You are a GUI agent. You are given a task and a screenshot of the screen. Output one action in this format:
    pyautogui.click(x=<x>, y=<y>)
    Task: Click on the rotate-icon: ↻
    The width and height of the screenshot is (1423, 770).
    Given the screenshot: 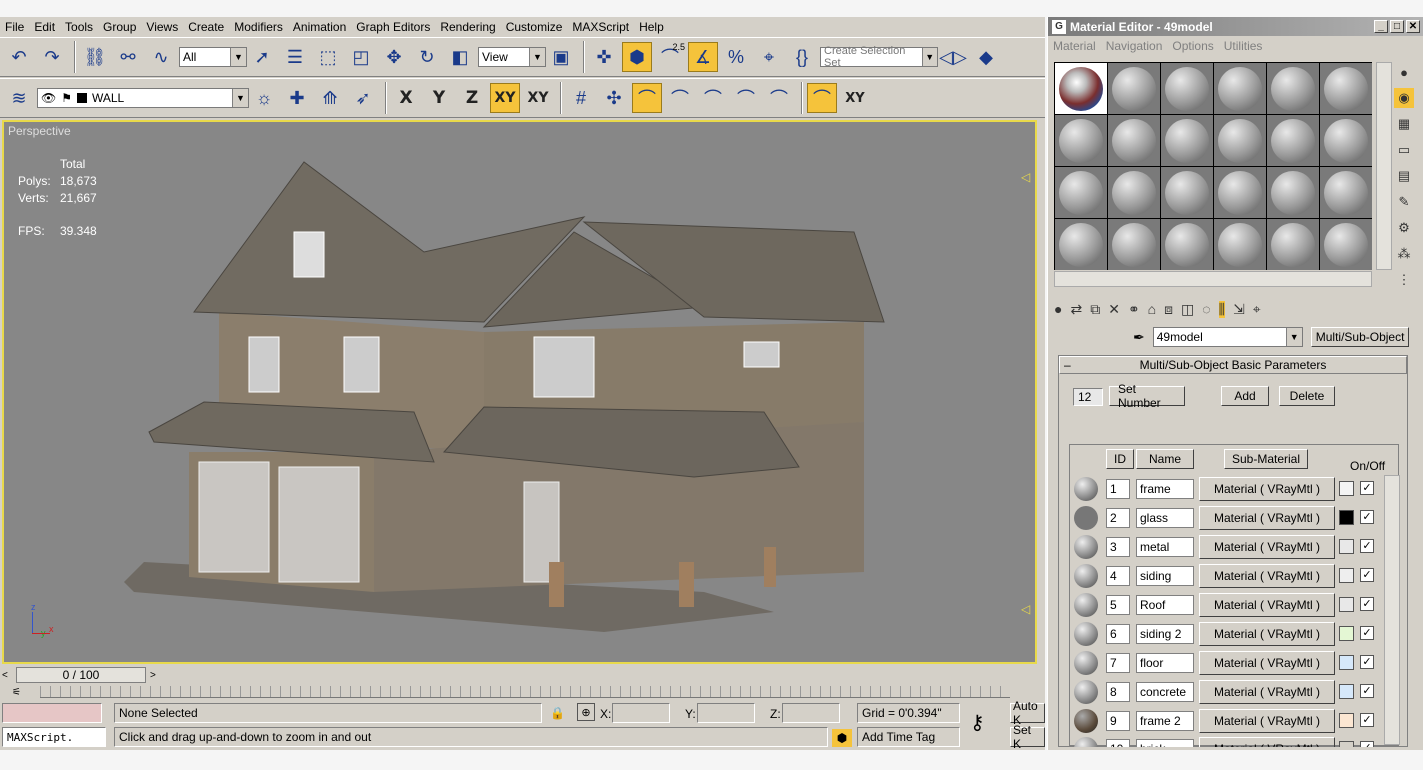 What is the action you would take?
    pyautogui.click(x=427, y=57)
    